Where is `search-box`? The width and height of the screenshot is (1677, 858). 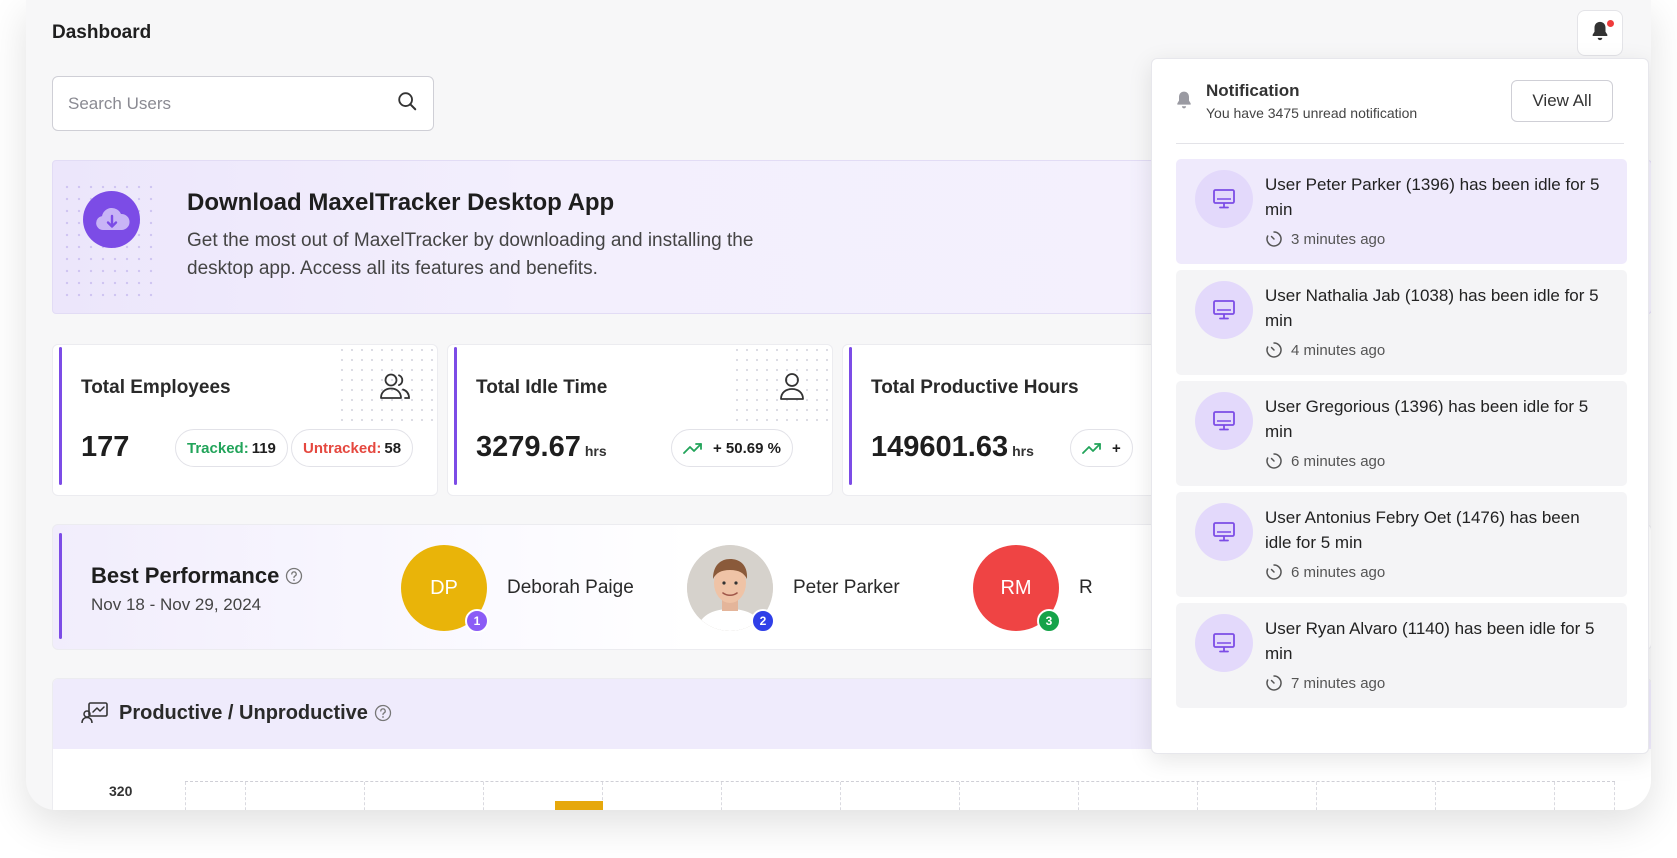
search-box is located at coordinates (243, 103).